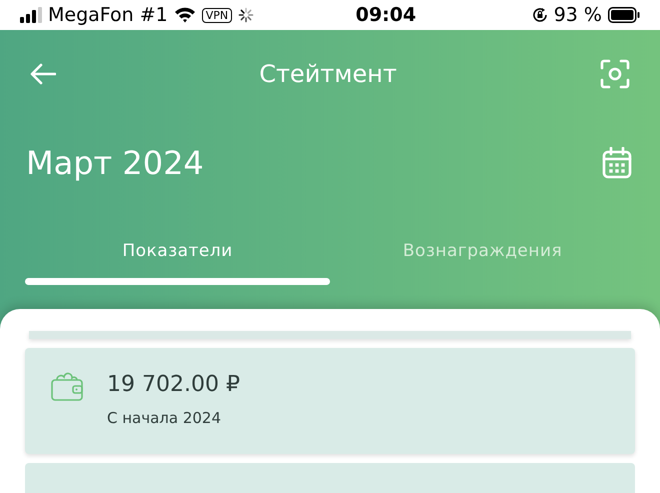 The height and width of the screenshot is (493, 660). I want to click on back-arrow-icon, so click(43, 74).